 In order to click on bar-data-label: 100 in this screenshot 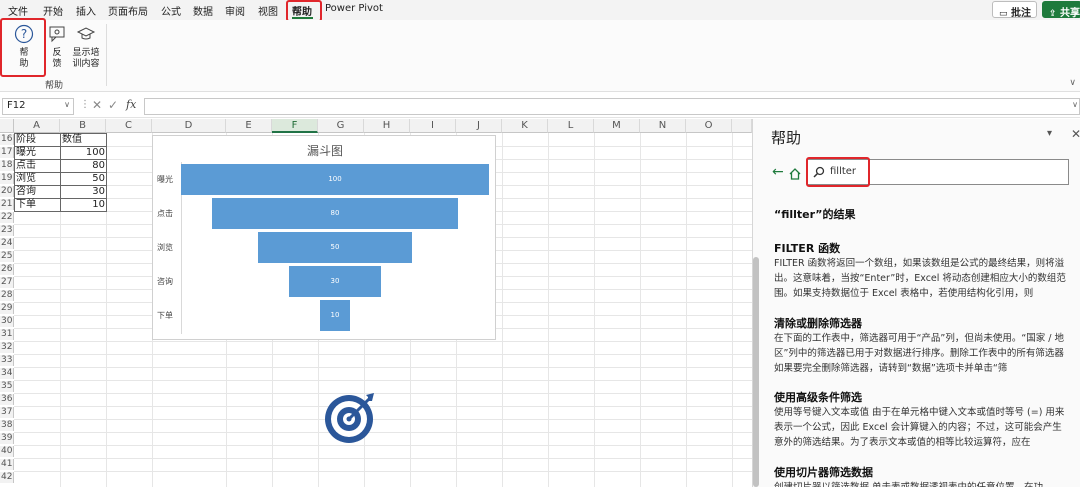, I will do `click(335, 179)`.